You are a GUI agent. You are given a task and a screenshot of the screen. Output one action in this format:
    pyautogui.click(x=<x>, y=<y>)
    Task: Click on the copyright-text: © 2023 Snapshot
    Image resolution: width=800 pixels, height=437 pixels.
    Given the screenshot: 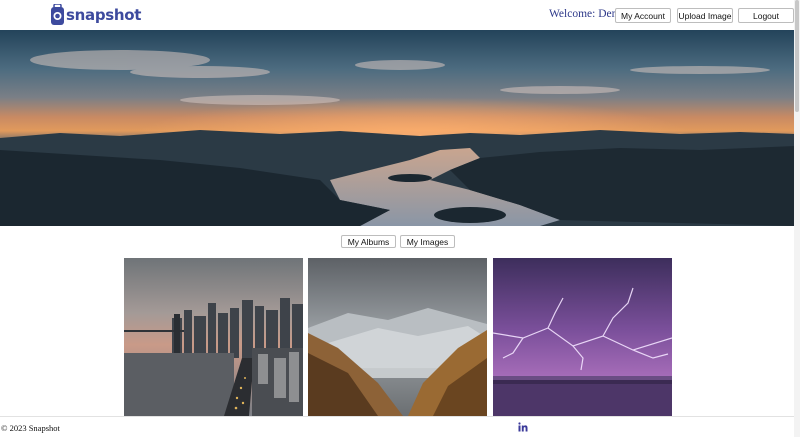 What is the action you would take?
    pyautogui.click(x=30, y=428)
    